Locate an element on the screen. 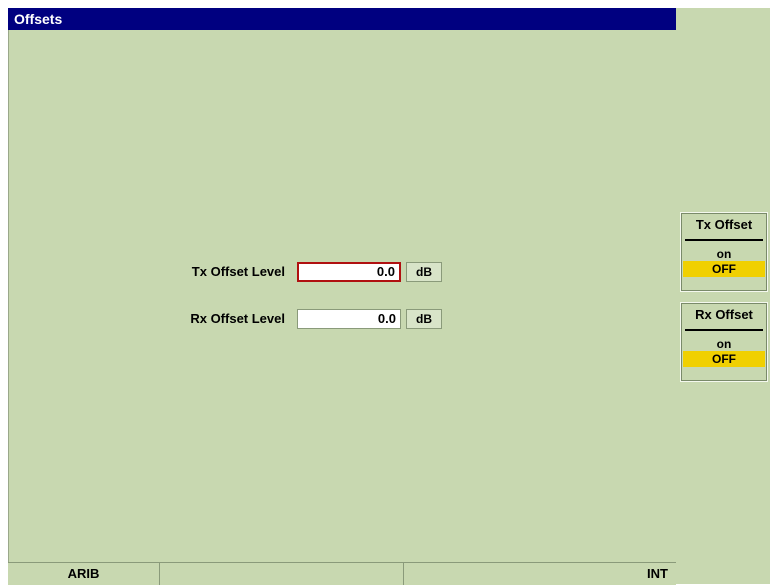 The width and height of the screenshot is (770, 585). rx-offset-level-input: 0.0 is located at coordinates (349, 319).